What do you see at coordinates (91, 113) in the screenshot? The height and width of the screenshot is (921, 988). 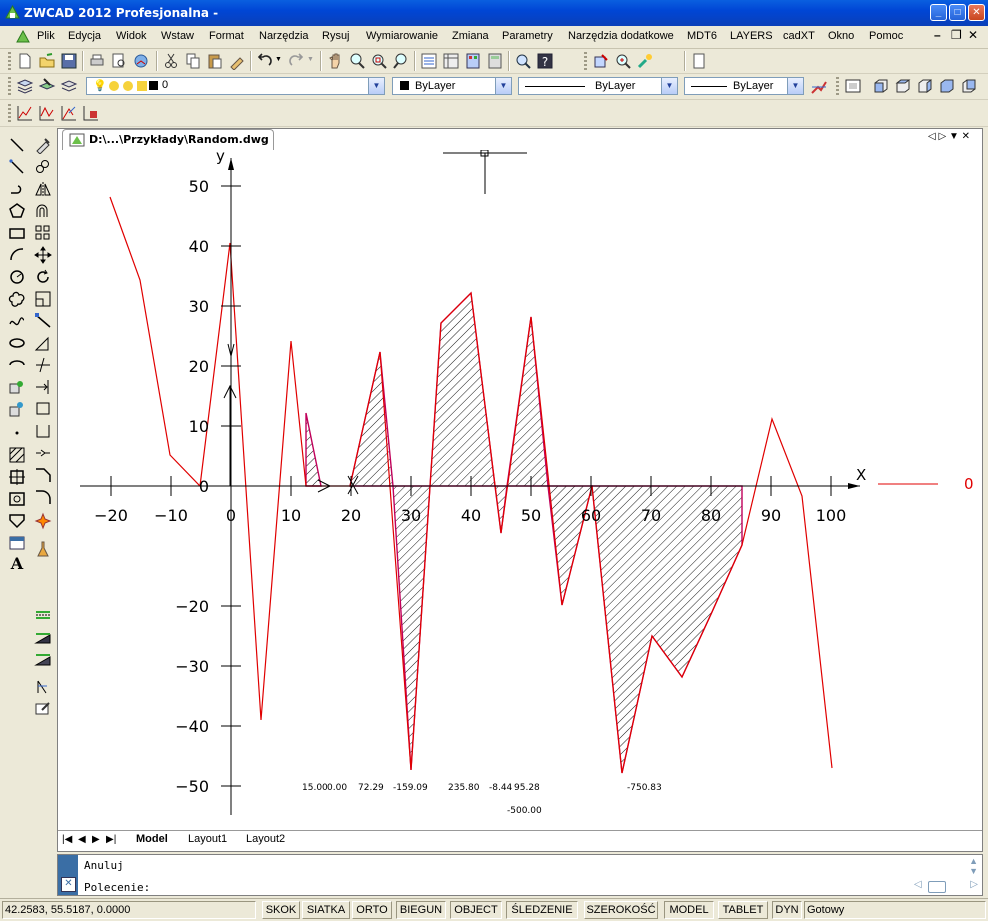 I see `chart-delete-icon` at bounding box center [91, 113].